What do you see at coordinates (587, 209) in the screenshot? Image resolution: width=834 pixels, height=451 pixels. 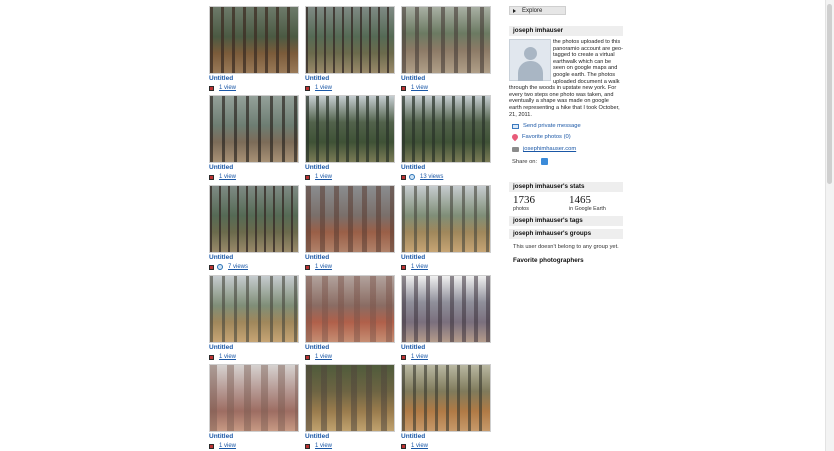 I see `google-earth-label: in Google Earth` at bounding box center [587, 209].